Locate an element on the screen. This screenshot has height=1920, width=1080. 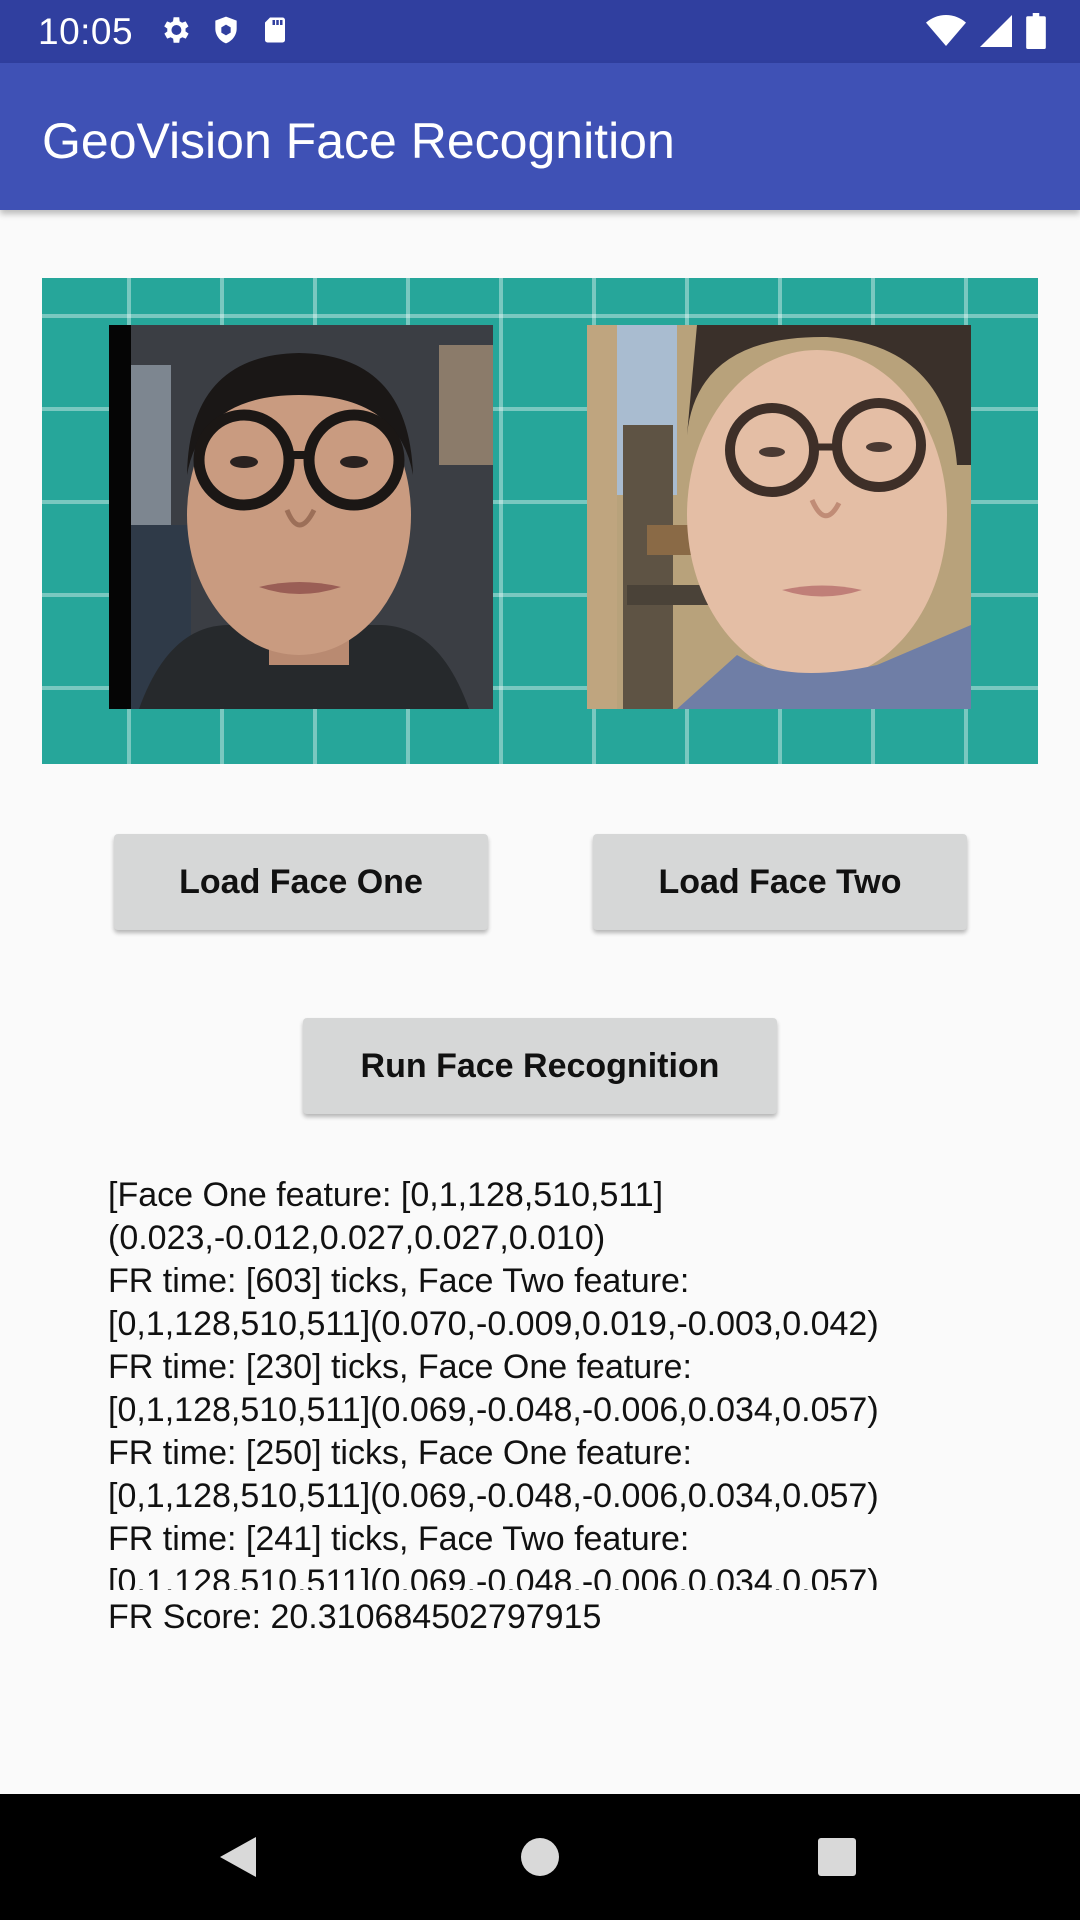
app-bar: GeoVision Face Recognition is located at coordinates (540, 136).